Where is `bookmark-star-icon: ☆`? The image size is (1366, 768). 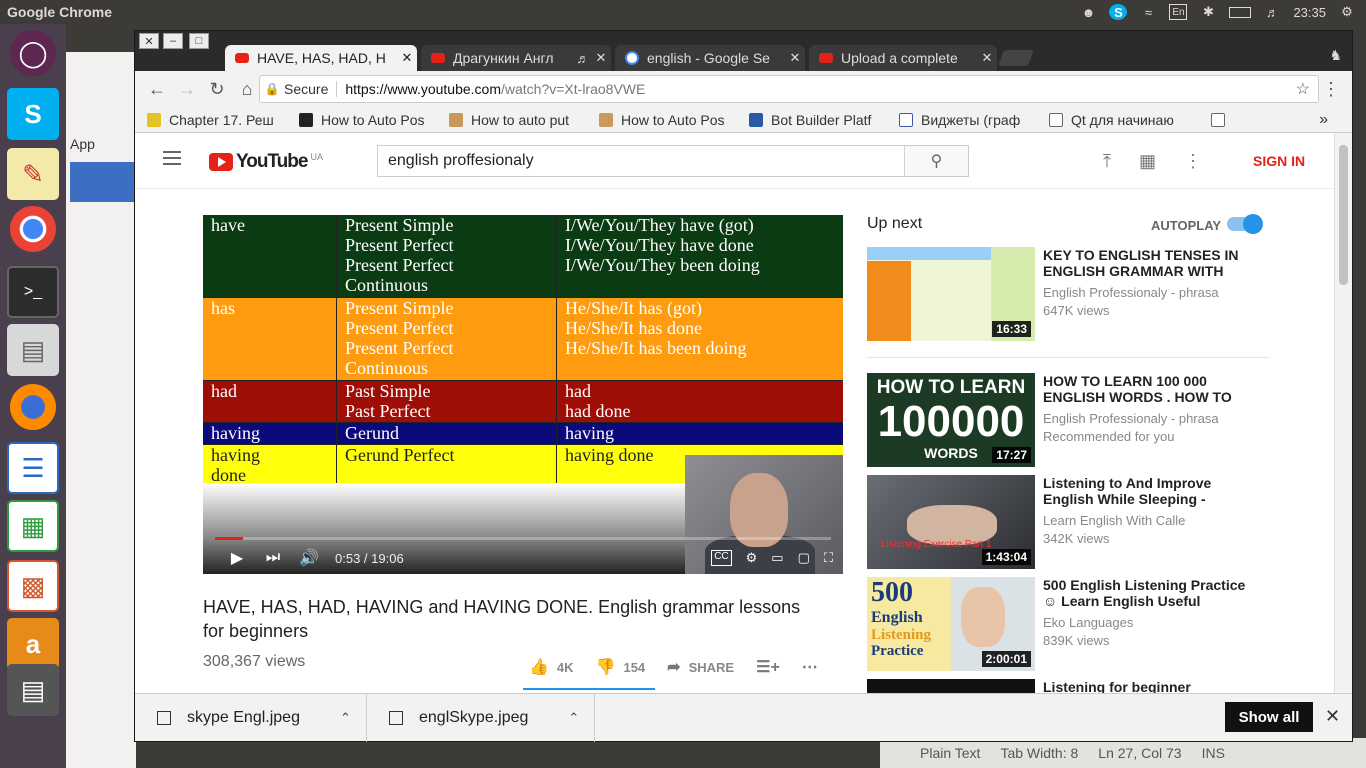
bookmark-star-icon: ☆ is located at coordinates (1303, 89).